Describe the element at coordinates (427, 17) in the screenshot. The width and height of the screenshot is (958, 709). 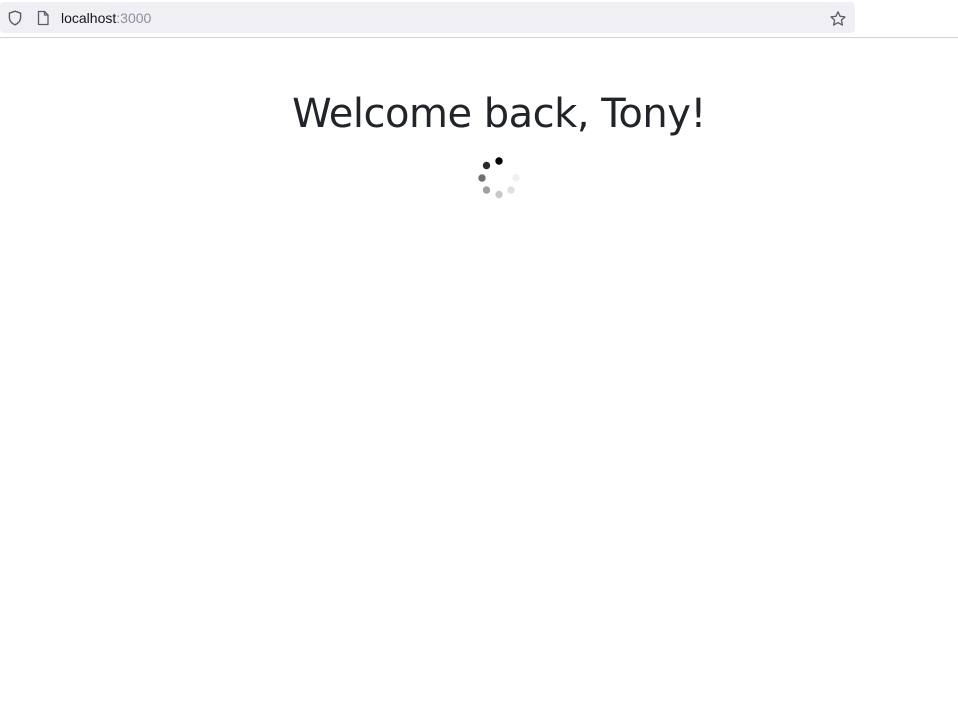
I see `url-bar: localhost:3000` at that location.